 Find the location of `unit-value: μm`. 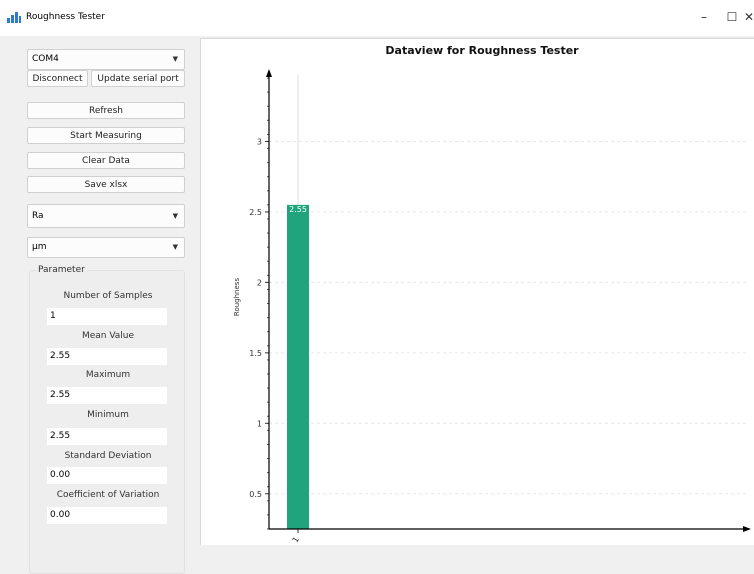

unit-value: μm is located at coordinates (39, 247).